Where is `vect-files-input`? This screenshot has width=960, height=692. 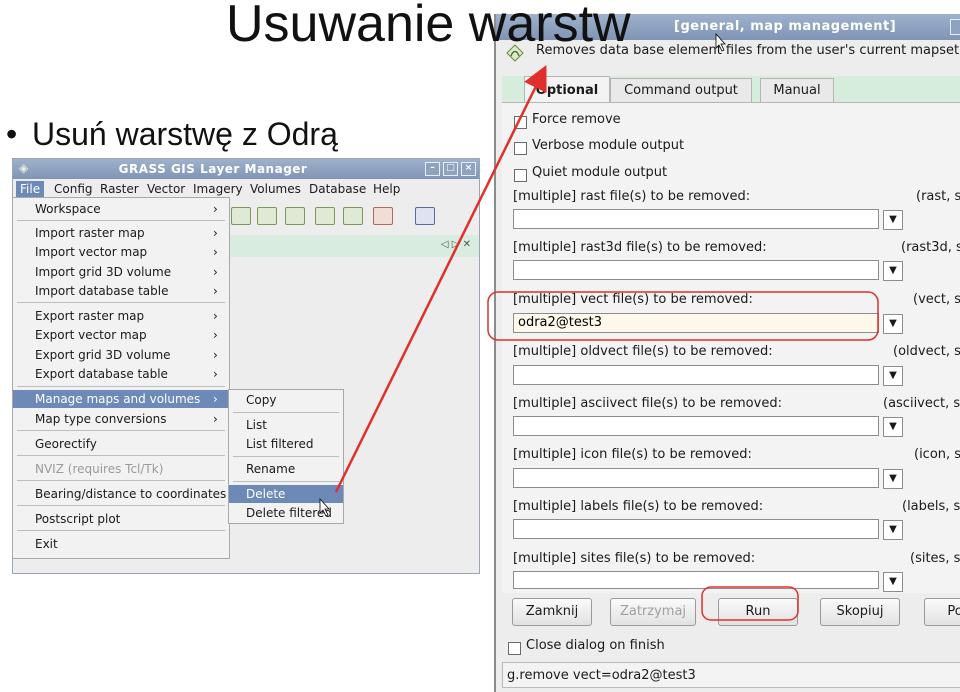 vect-files-input is located at coordinates (696, 323).